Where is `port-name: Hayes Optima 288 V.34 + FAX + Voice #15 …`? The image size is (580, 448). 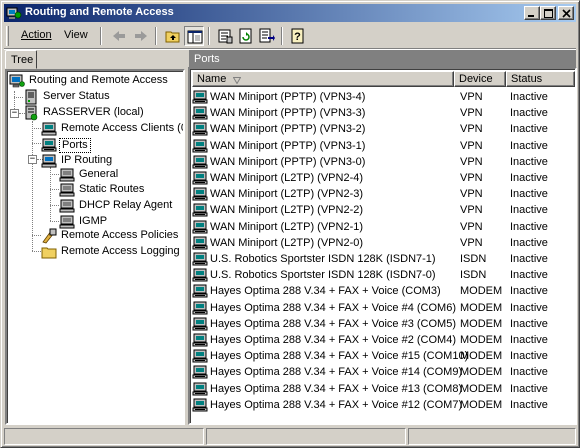 port-name: Hayes Optima 288 V.34 + FAX + Voice #15 … is located at coordinates (339, 356).